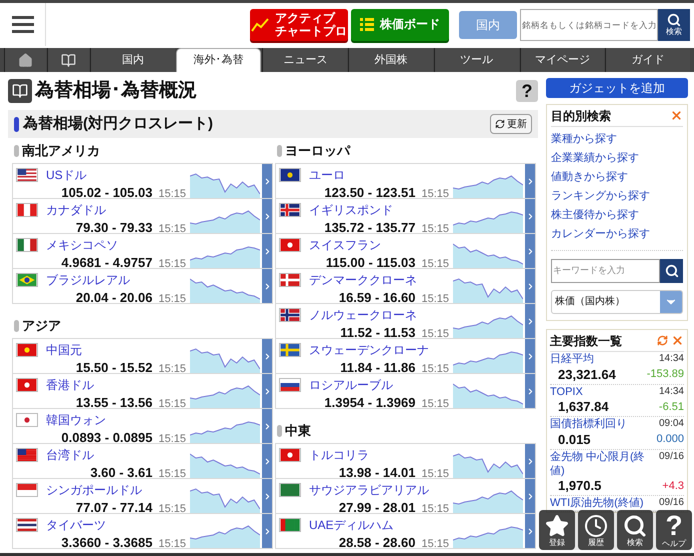 The width and height of the screenshot is (694, 556). Describe the element at coordinates (598, 359) in the screenshot. I see `index-link: 日経平均` at that location.